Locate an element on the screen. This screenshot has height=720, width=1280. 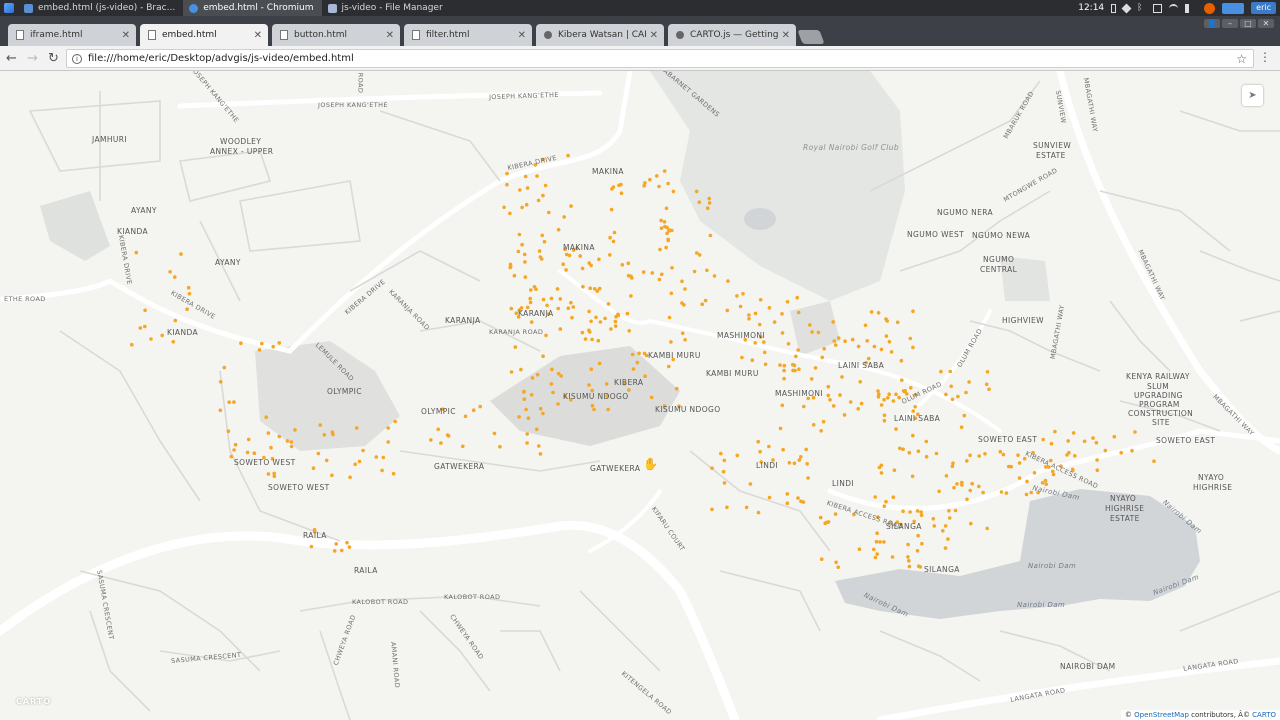
dropbox-icon is located at coordinates (1126, 8).